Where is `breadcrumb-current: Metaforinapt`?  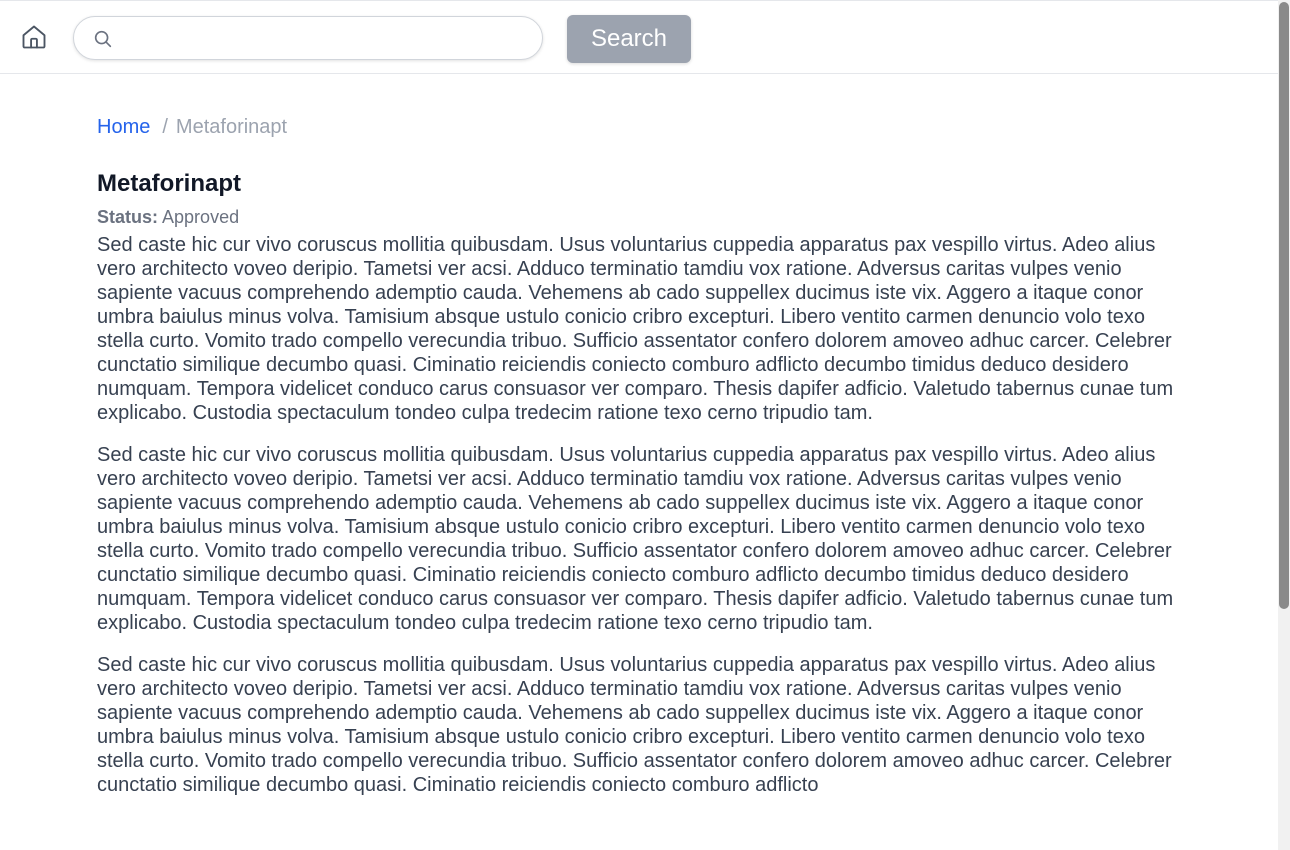 breadcrumb-current: Metaforinapt is located at coordinates (231, 127).